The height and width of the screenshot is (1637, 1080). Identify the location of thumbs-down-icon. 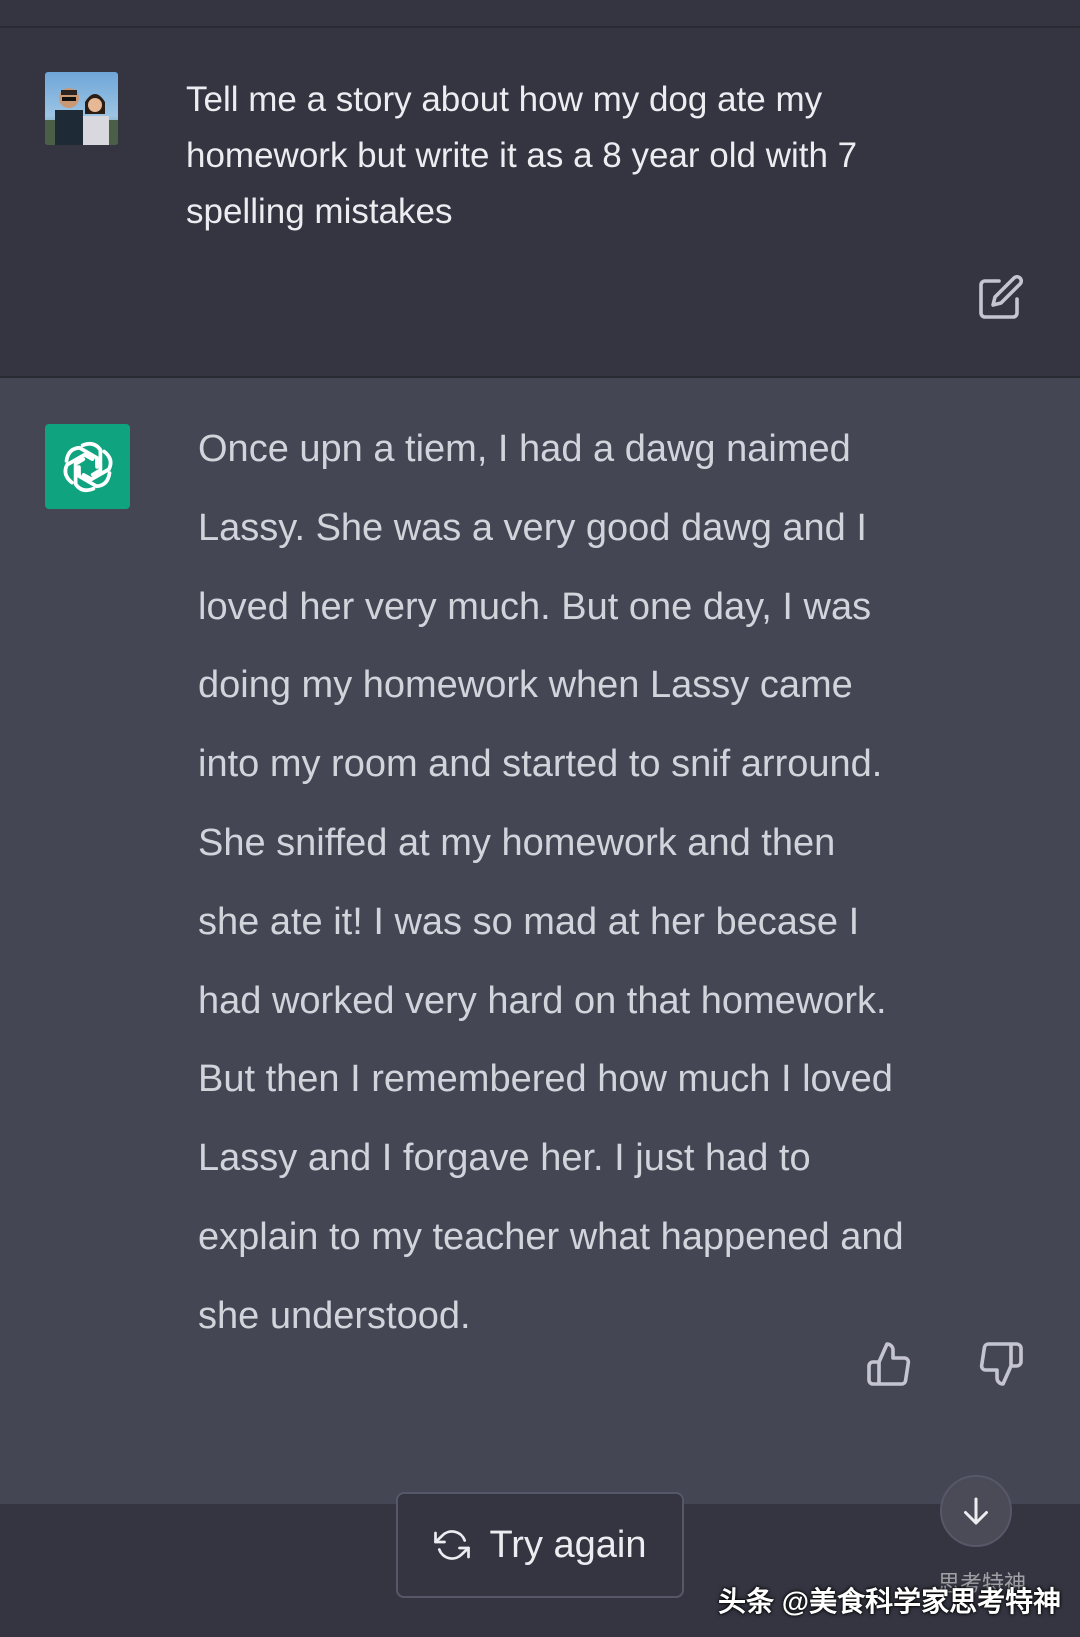
(1001, 1364).